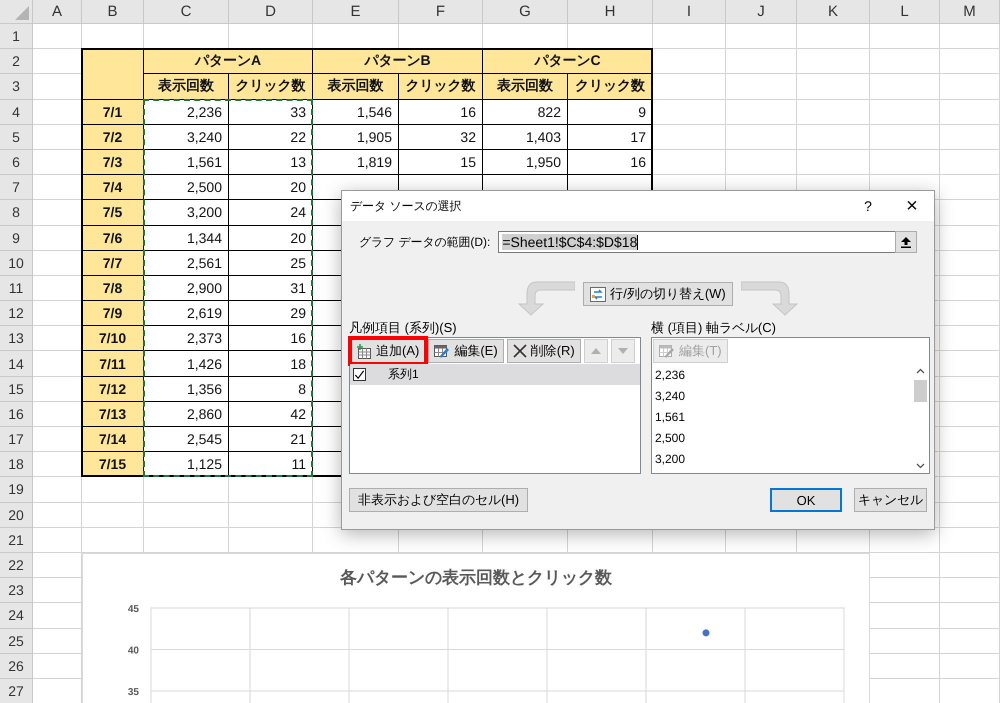  What do you see at coordinates (16, 289) in the screenshot?
I see `row-header: 11` at bounding box center [16, 289].